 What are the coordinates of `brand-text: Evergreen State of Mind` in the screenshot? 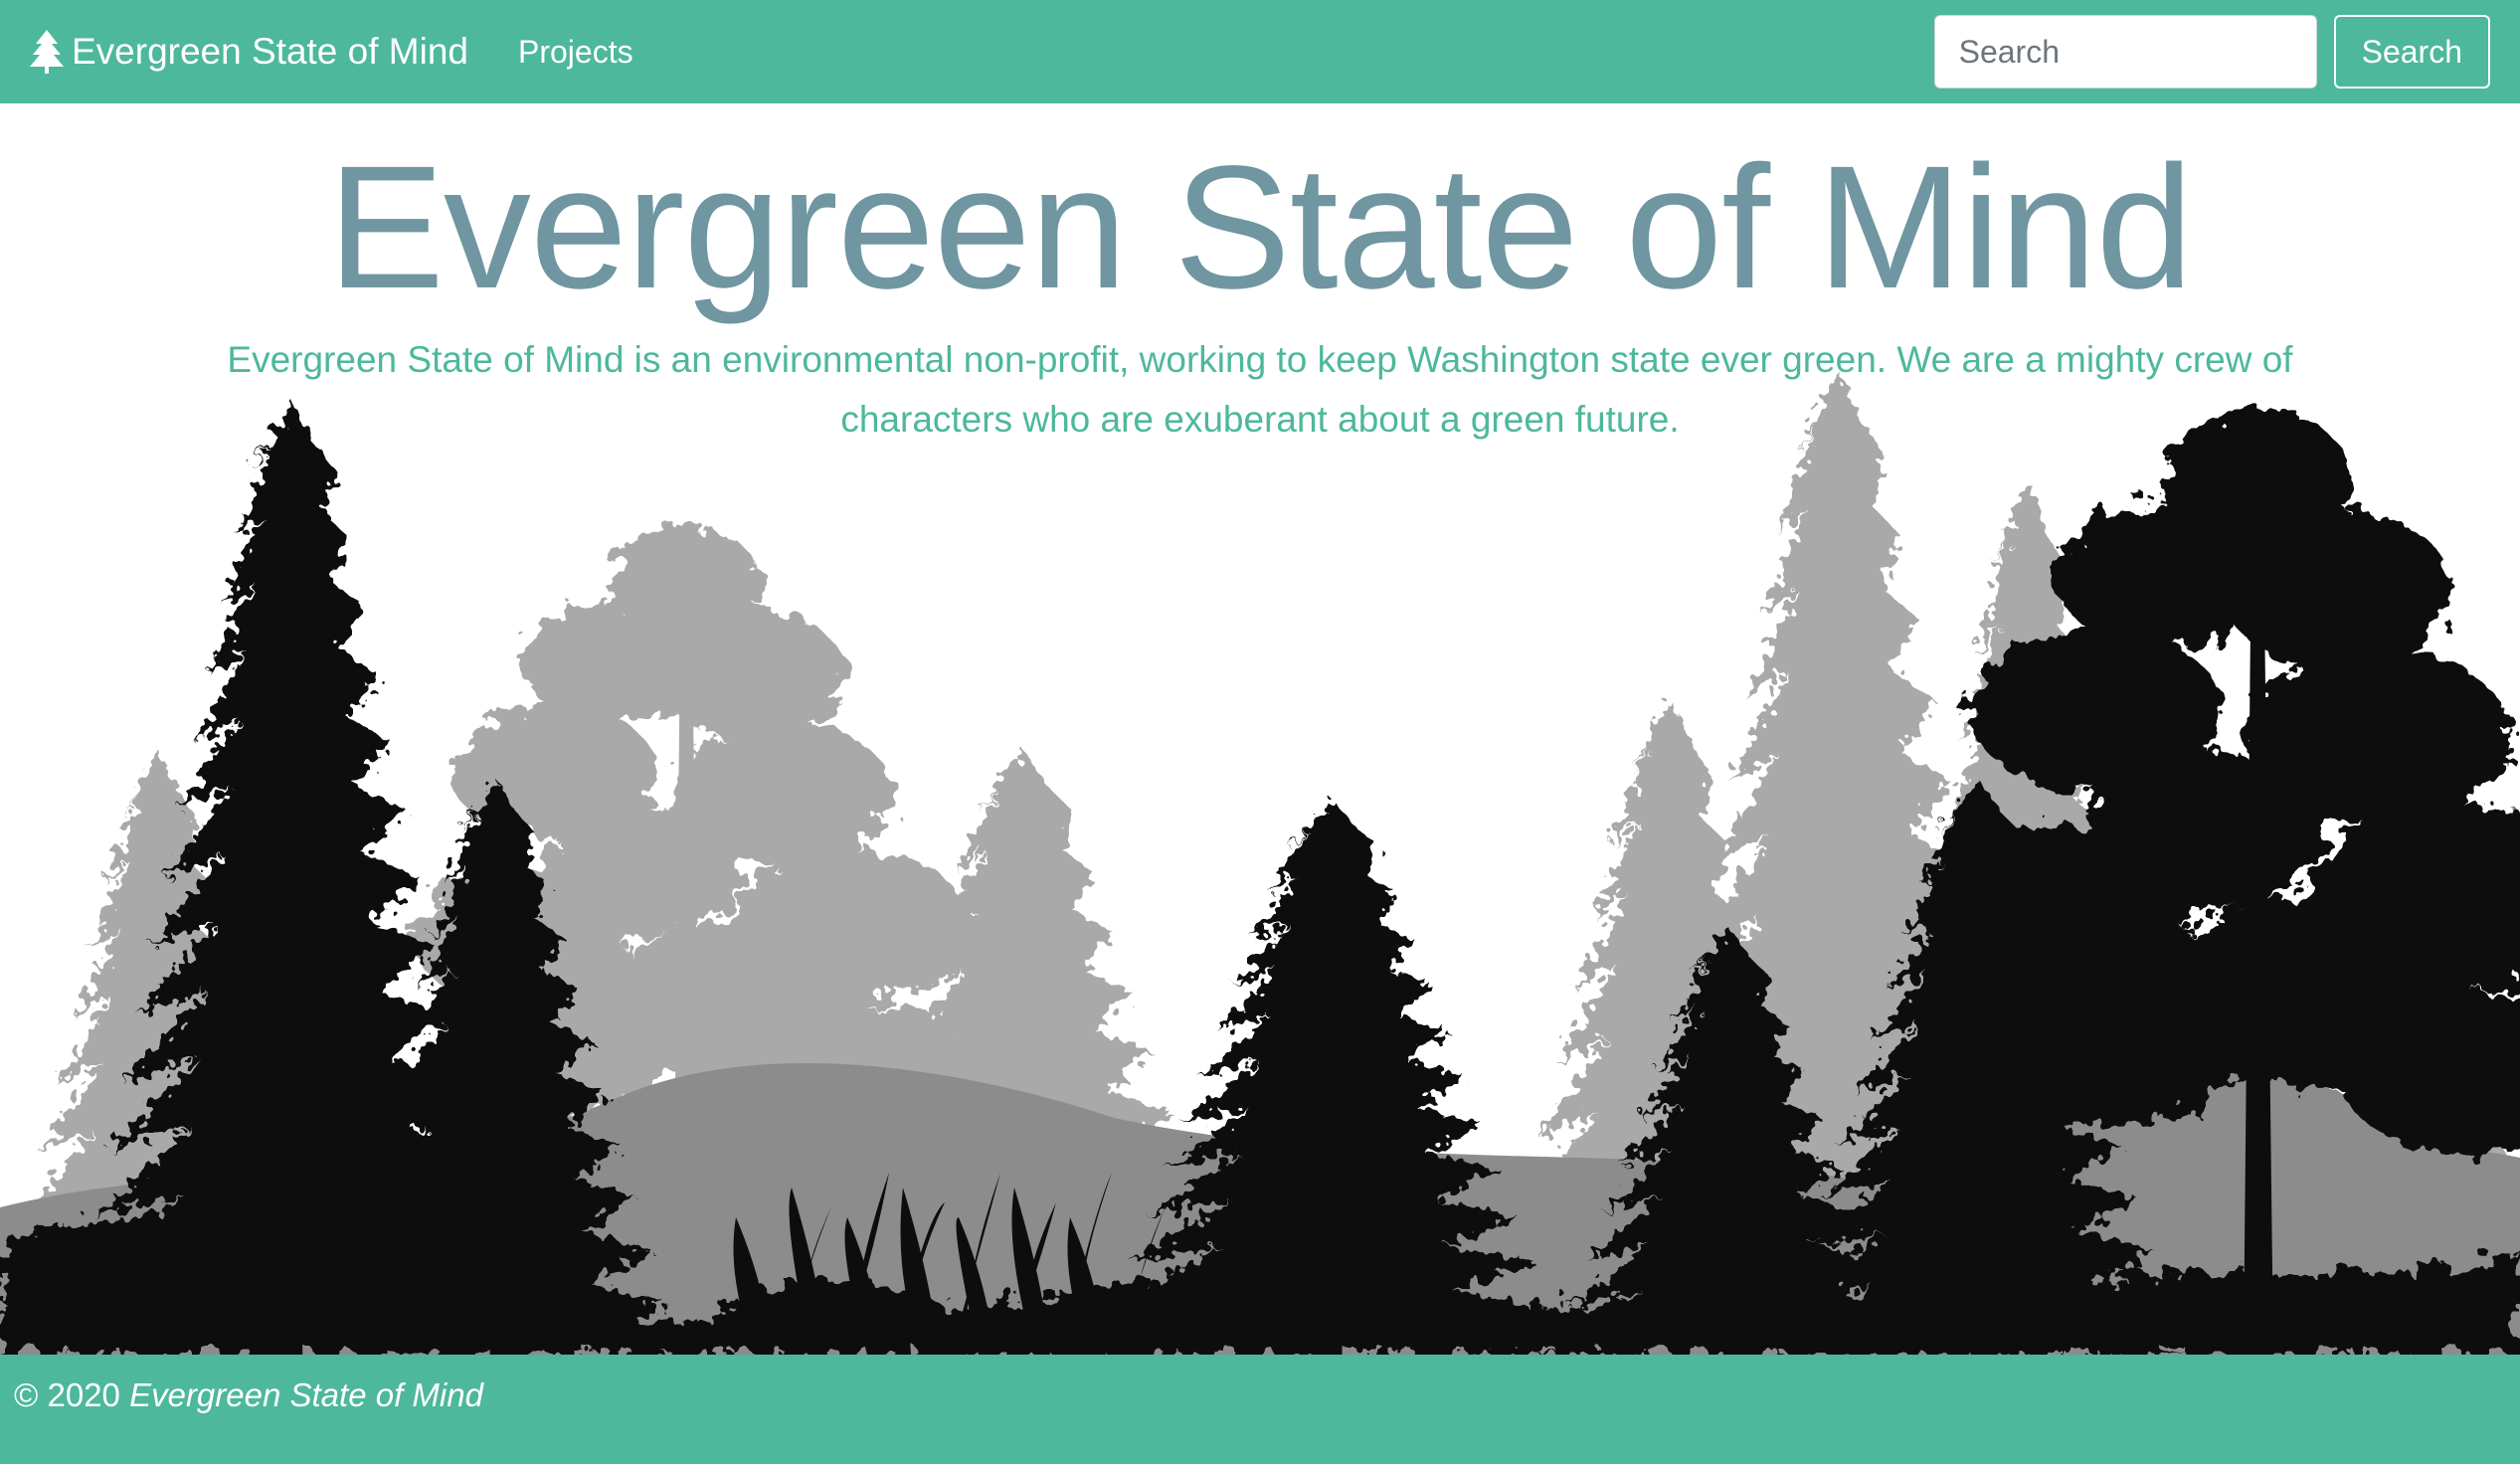 It's located at (270, 51).